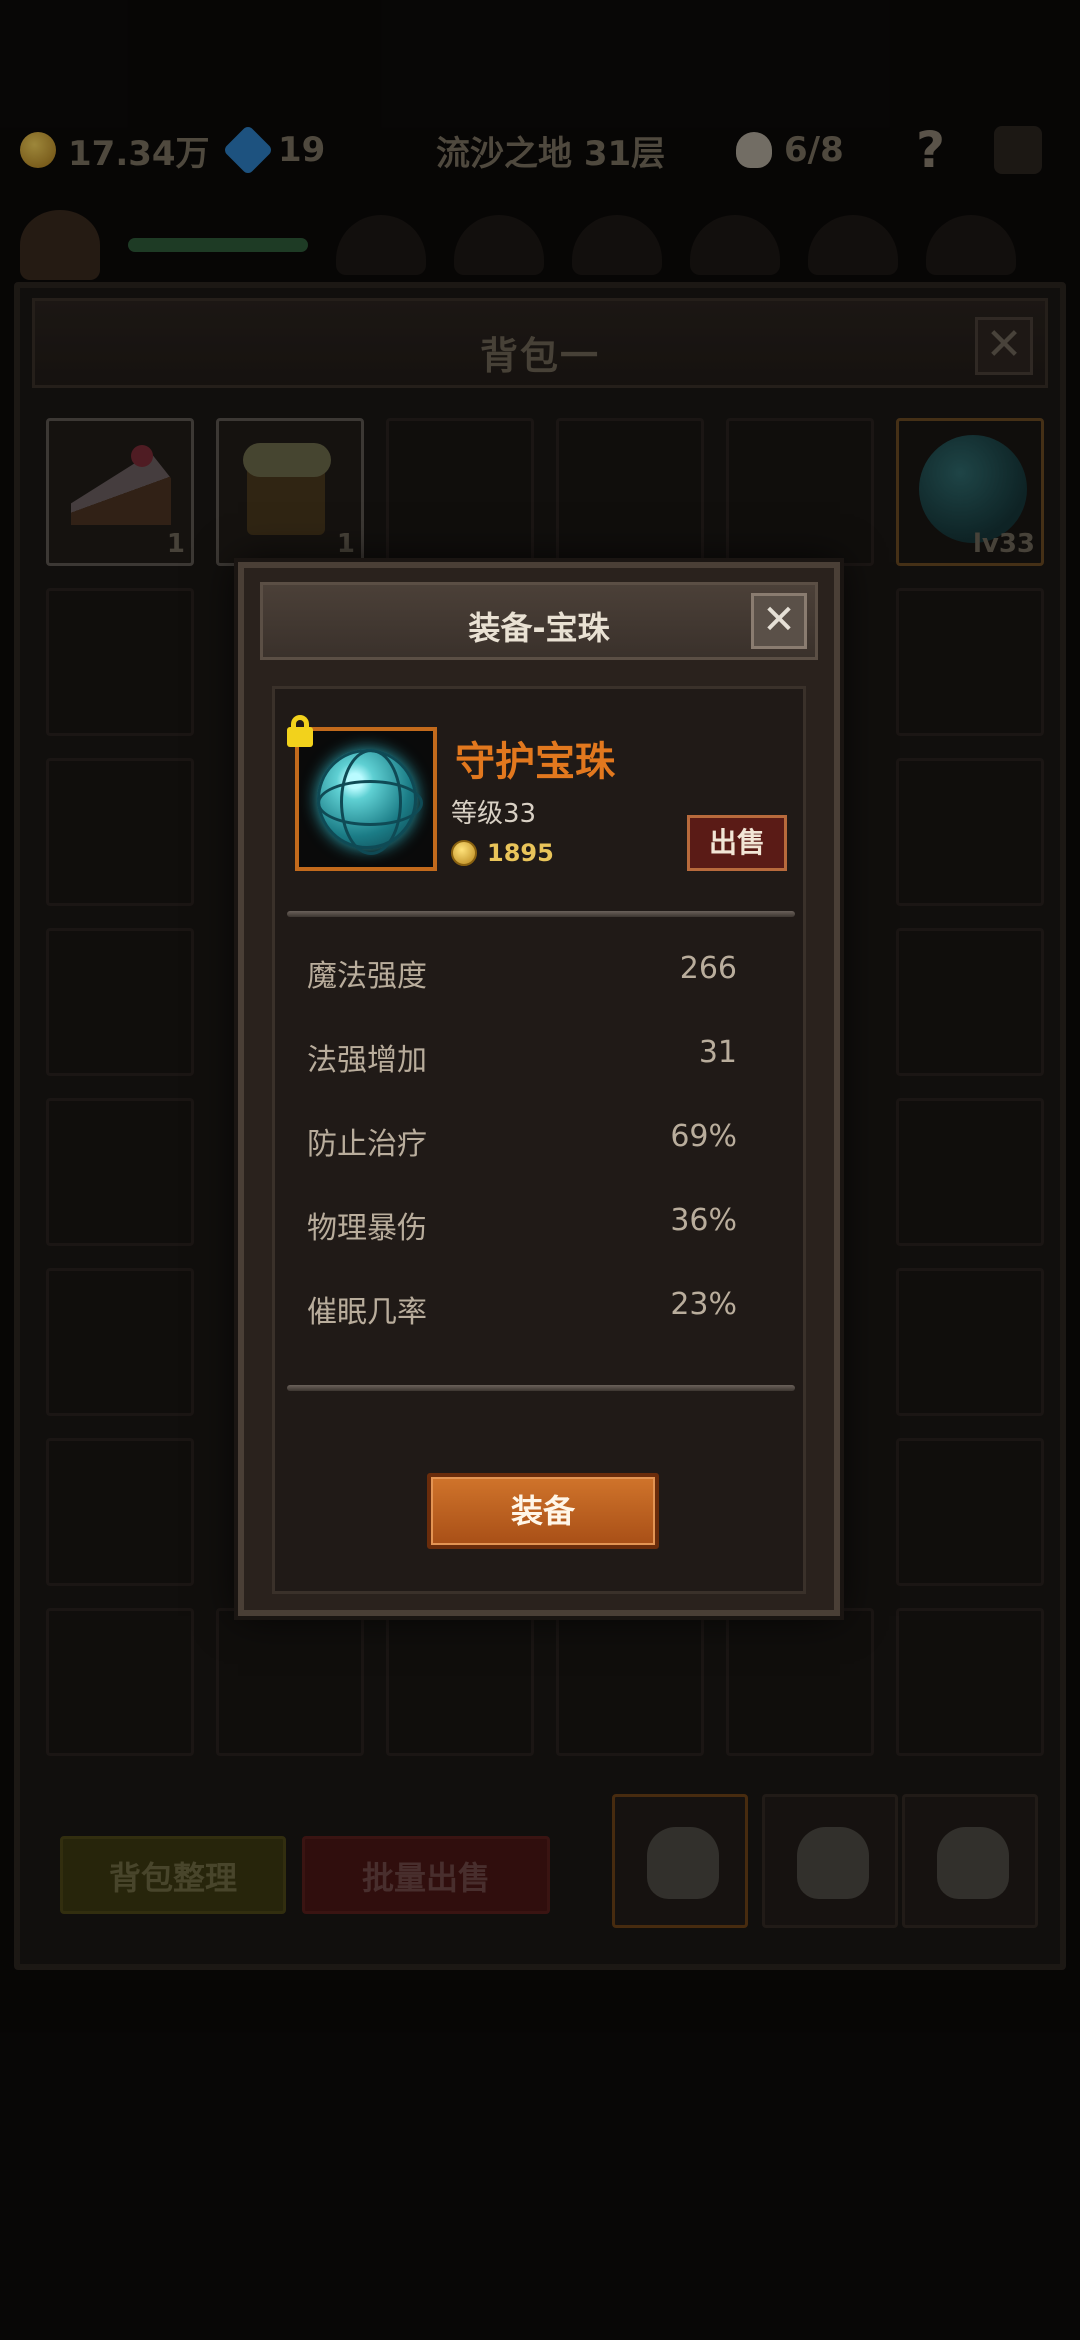 This screenshot has height=2340, width=1080. I want to click on stat-value: 266, so click(708, 968).